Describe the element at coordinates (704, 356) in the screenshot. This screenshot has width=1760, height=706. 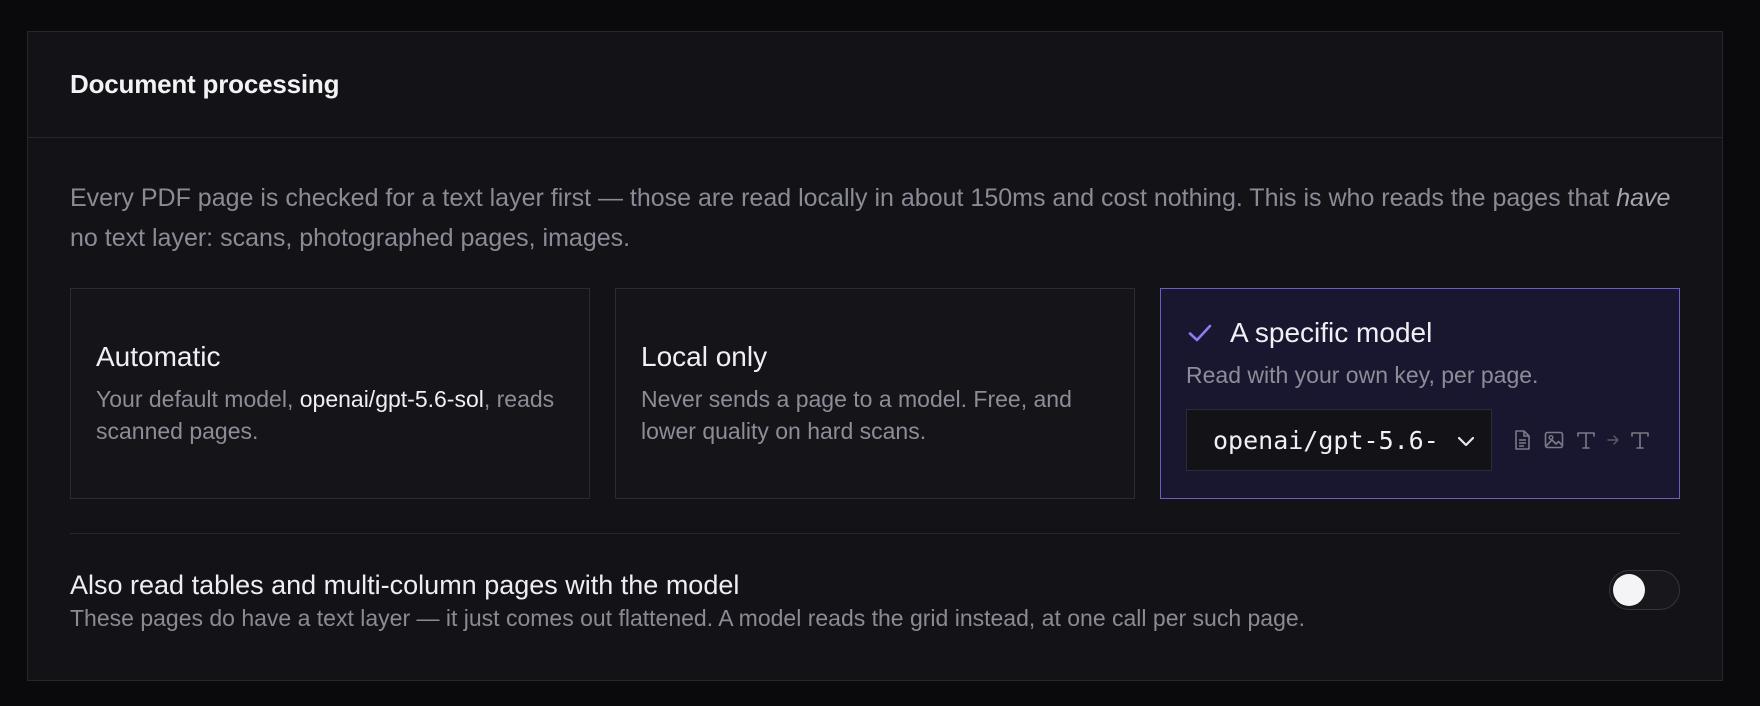
I see `option-title: Local only` at that location.